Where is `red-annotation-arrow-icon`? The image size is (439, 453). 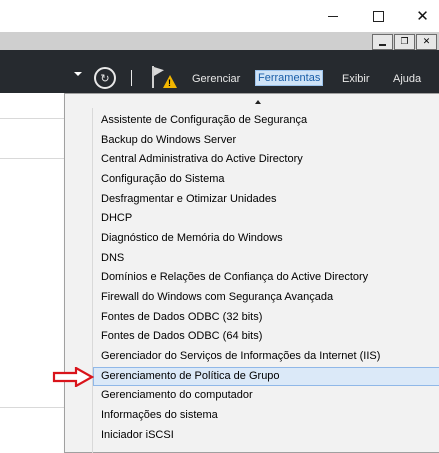 red-annotation-arrow-icon is located at coordinates (73, 377).